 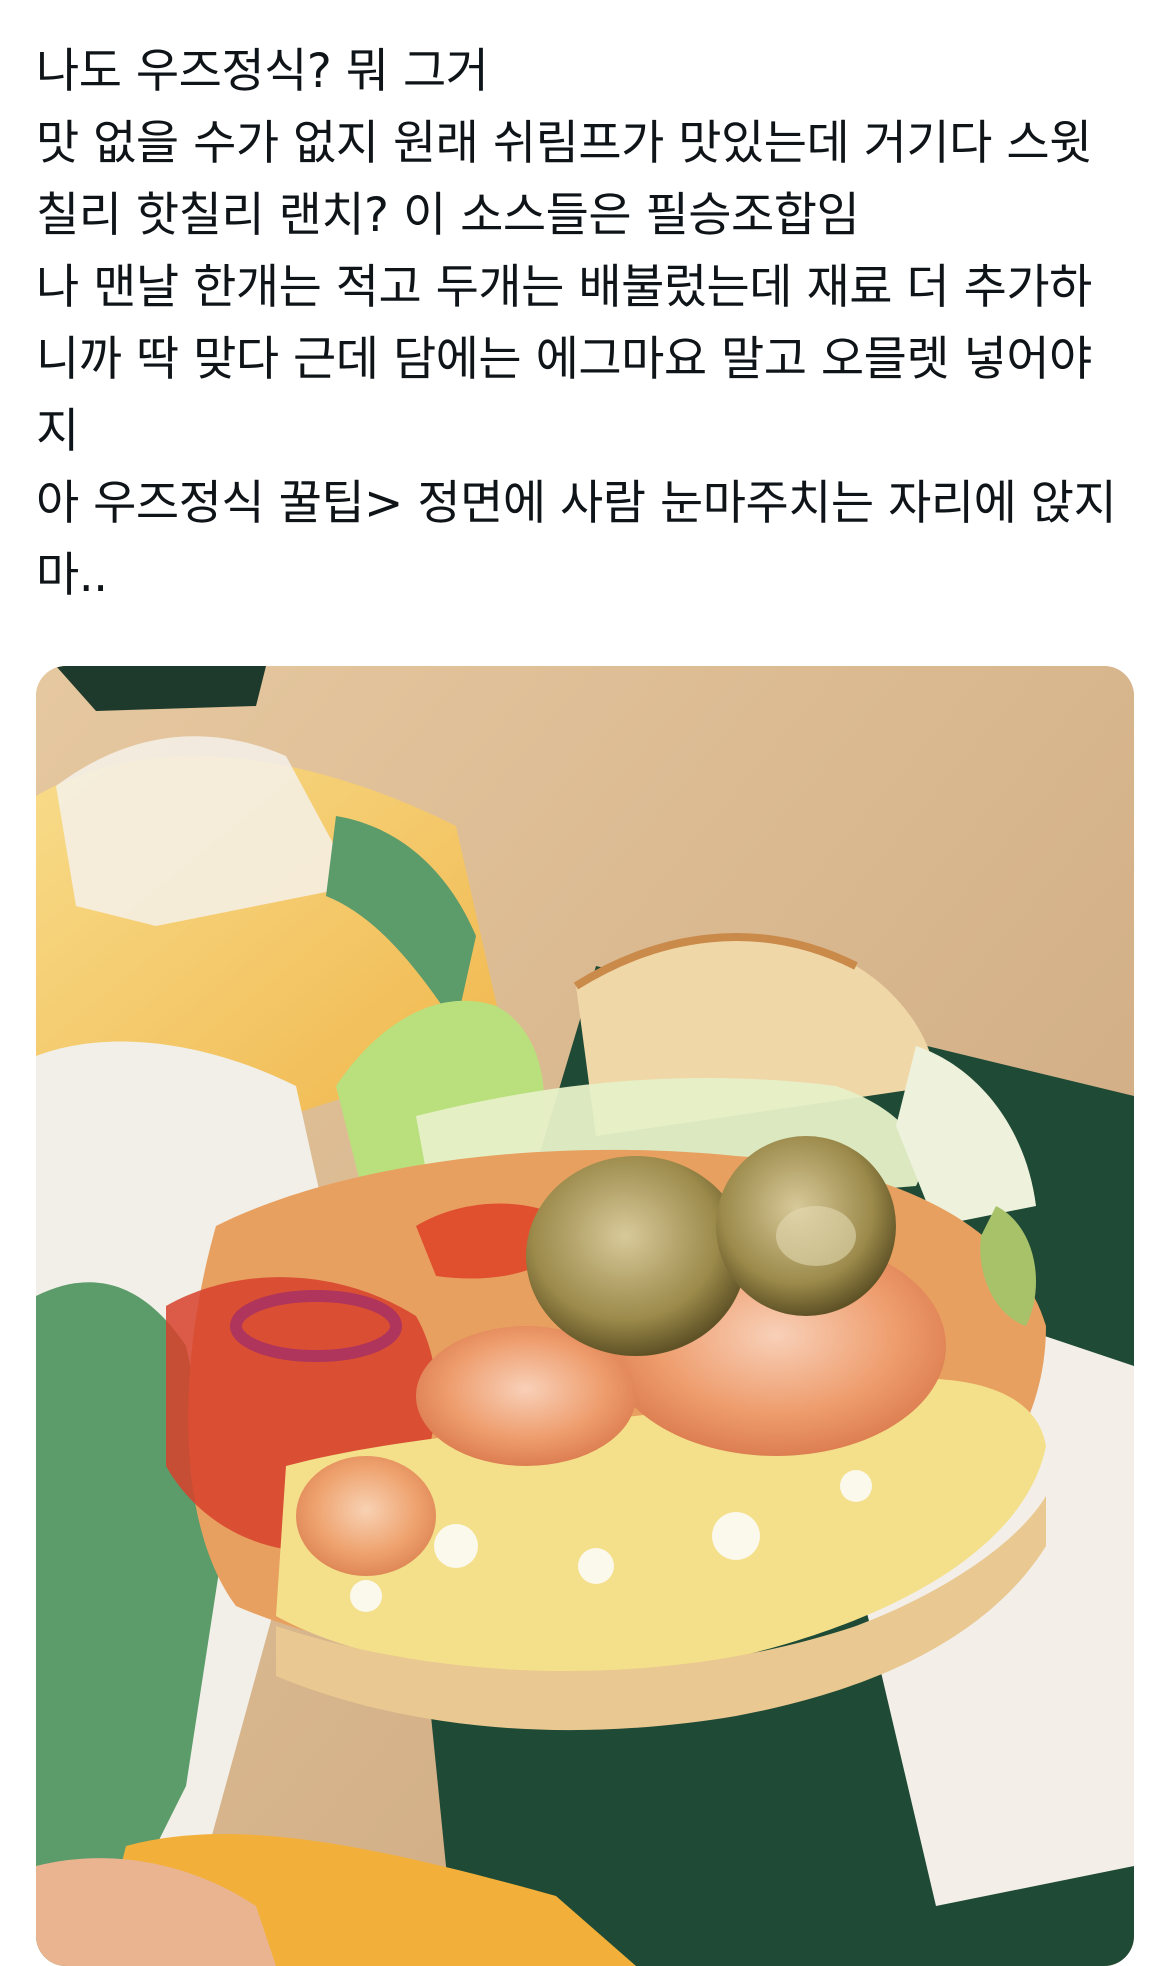 What do you see at coordinates (57, 431) in the screenshot?
I see `tweet-text-line: 지` at bounding box center [57, 431].